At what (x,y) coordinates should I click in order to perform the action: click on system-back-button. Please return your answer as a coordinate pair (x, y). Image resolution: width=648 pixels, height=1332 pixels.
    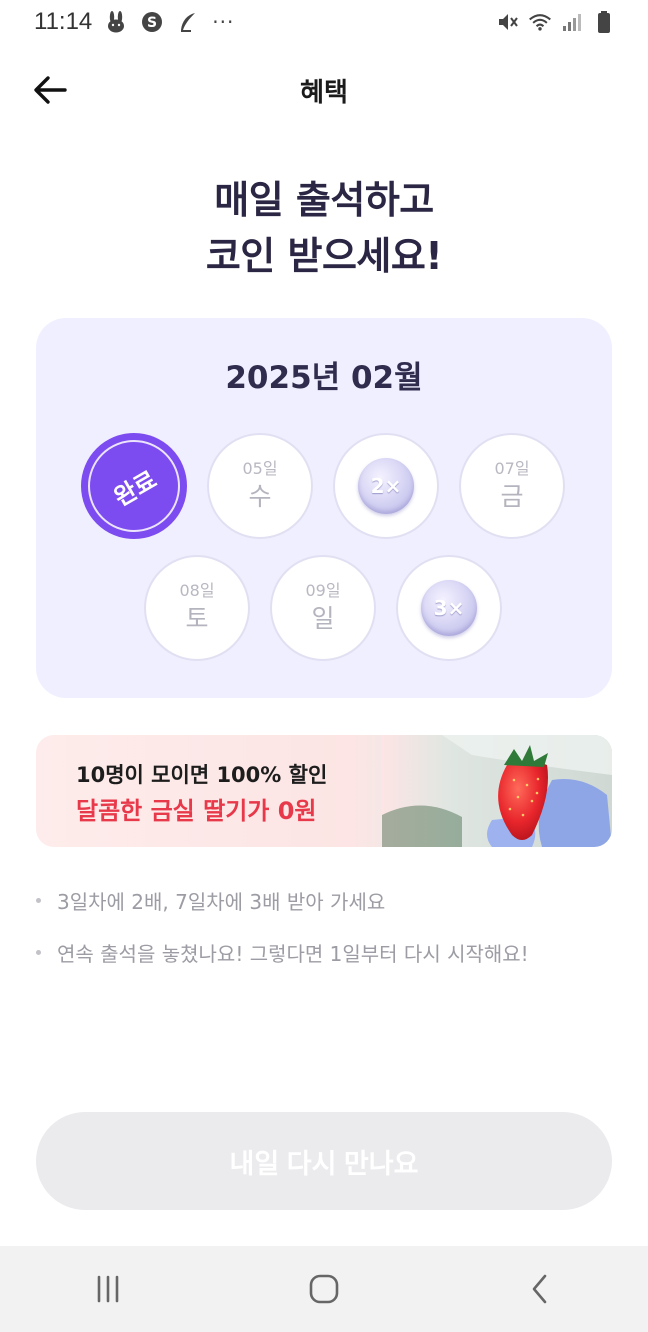
    Looking at the image, I should click on (540, 1289).